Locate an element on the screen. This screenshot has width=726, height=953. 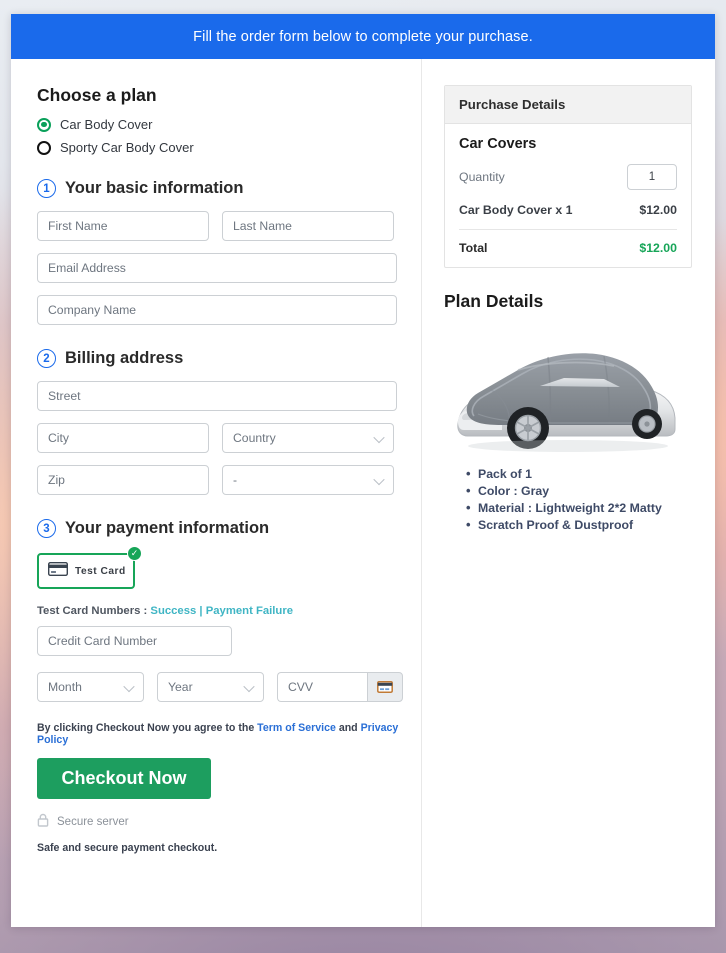
card-back-icon is located at coordinates (385, 687).